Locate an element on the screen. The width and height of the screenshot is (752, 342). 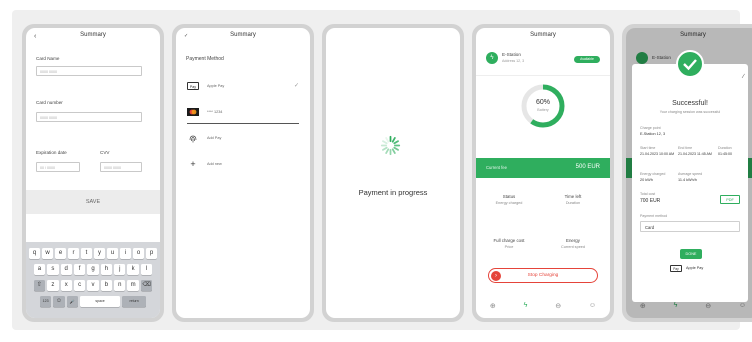
space-key: space is located at coordinates (100, 301).